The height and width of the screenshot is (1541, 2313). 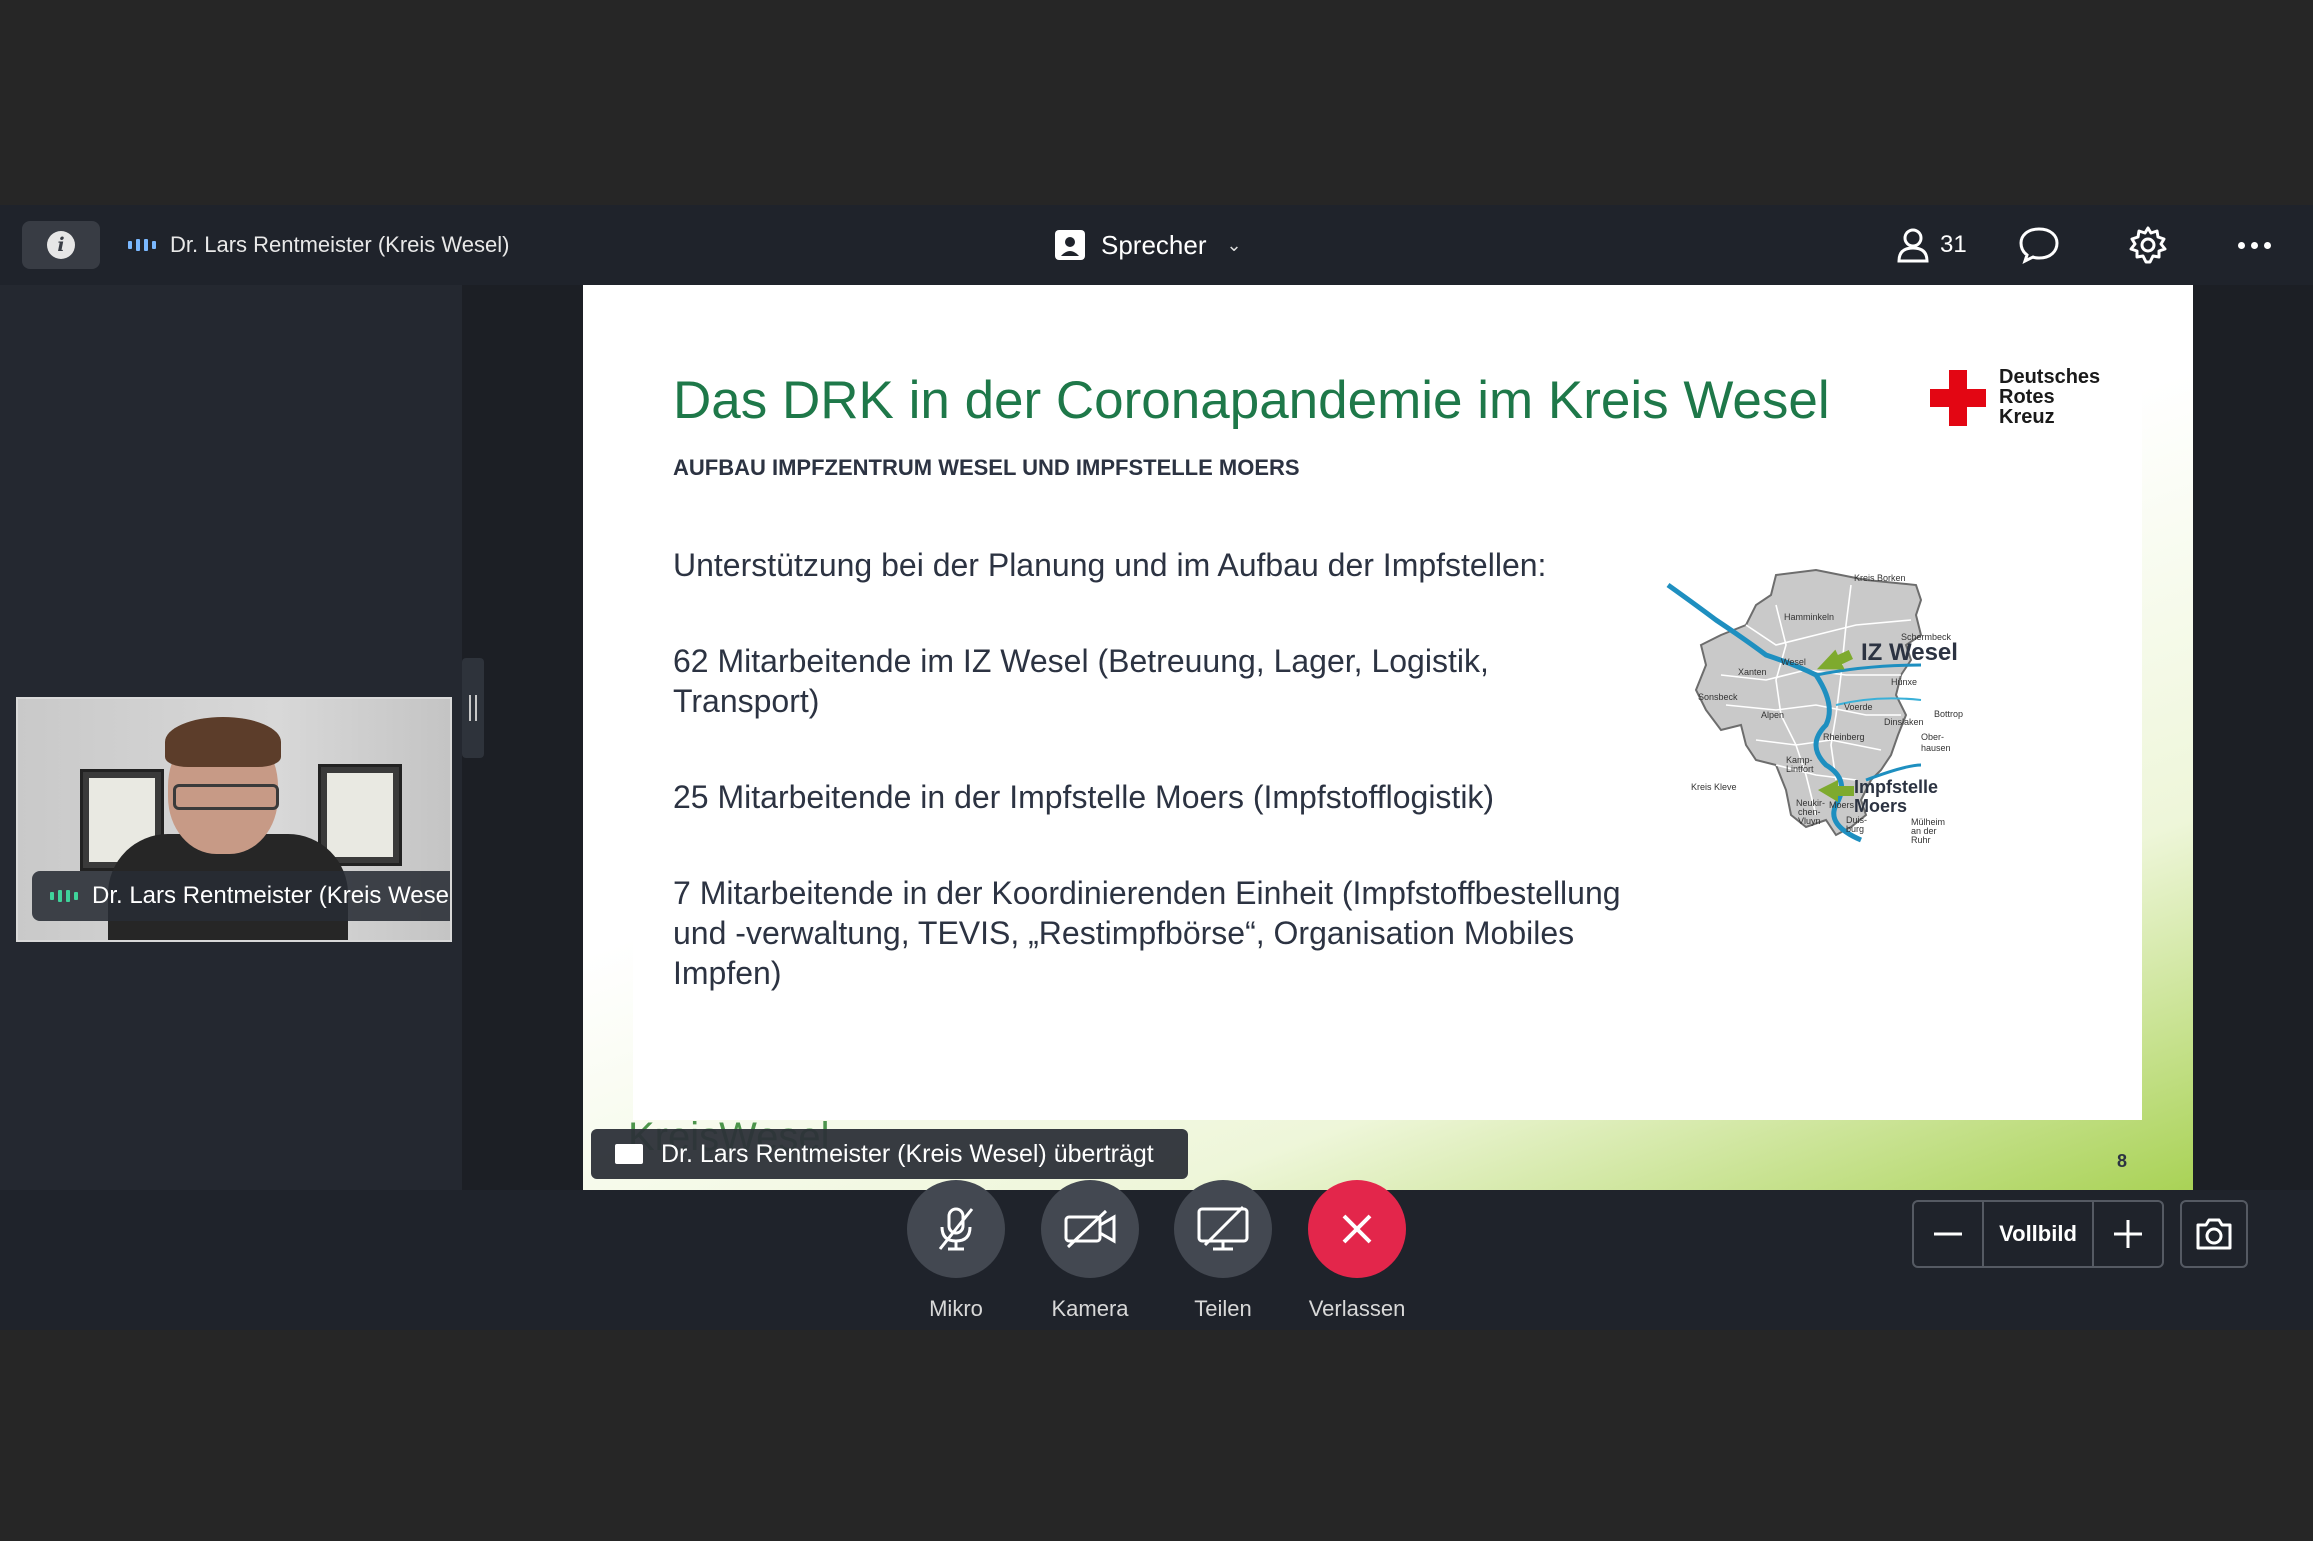 What do you see at coordinates (1234, 244) in the screenshot?
I see `chevron-down-icon: ⌄` at bounding box center [1234, 244].